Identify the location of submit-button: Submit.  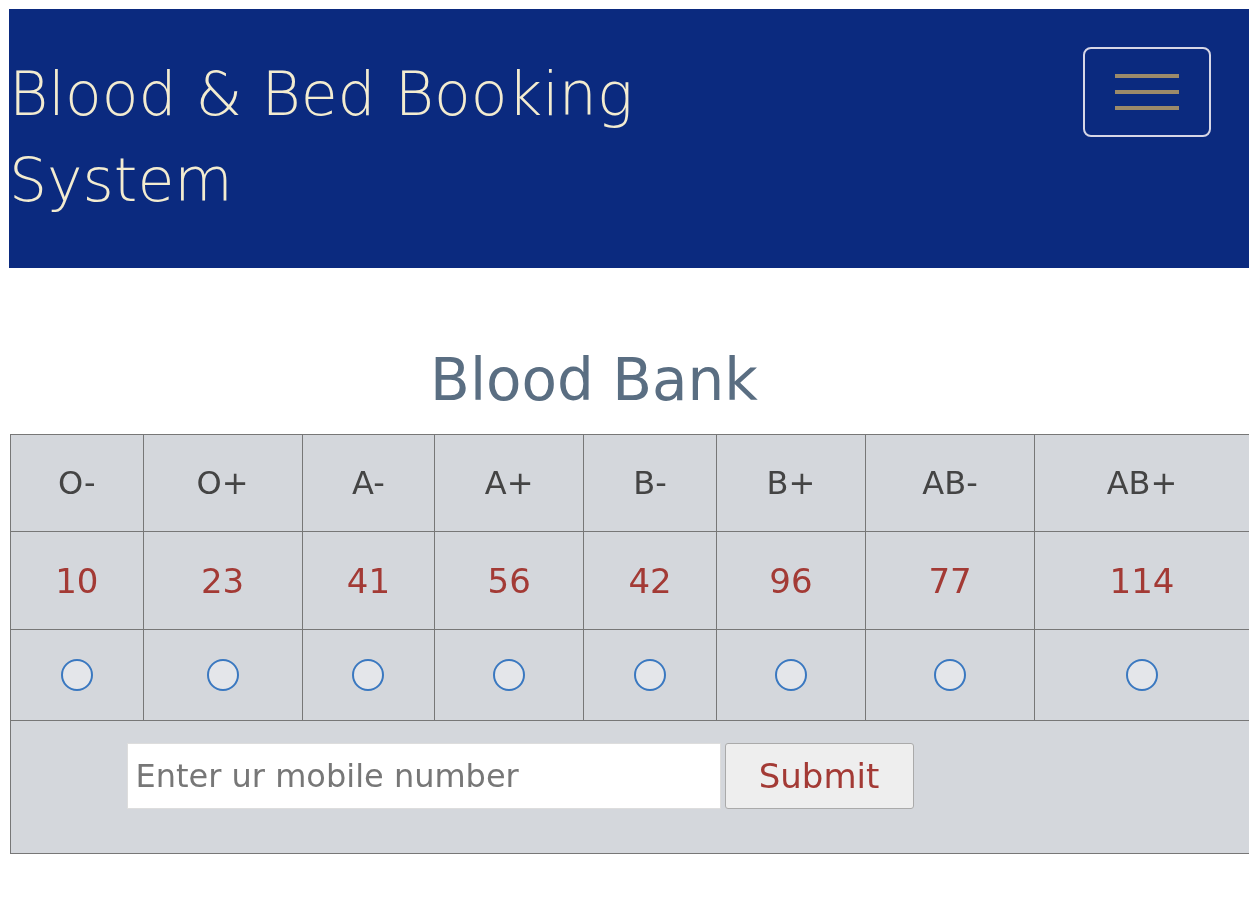
(819, 776).